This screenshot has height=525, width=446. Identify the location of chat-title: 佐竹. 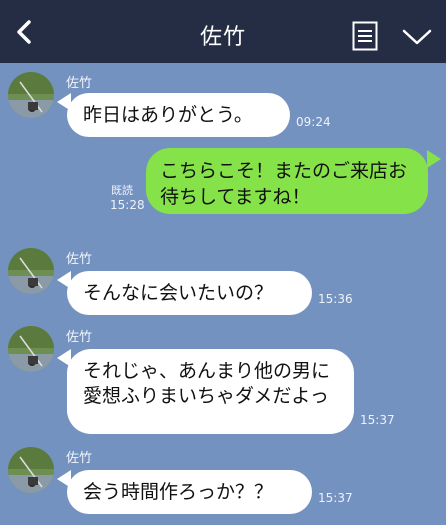
(222, 37).